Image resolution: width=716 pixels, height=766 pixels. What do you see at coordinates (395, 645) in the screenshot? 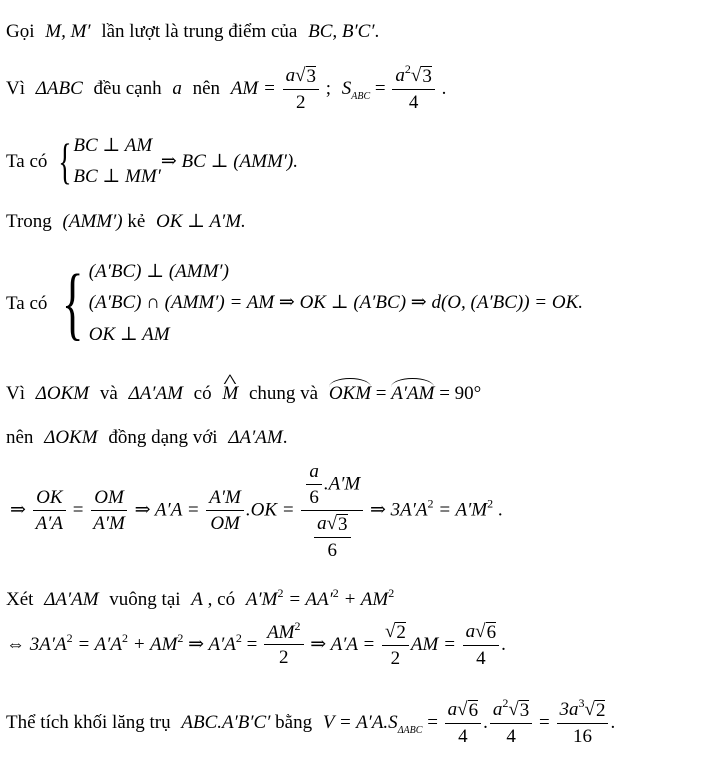
I see `fraction: √ 2 2` at bounding box center [395, 645].